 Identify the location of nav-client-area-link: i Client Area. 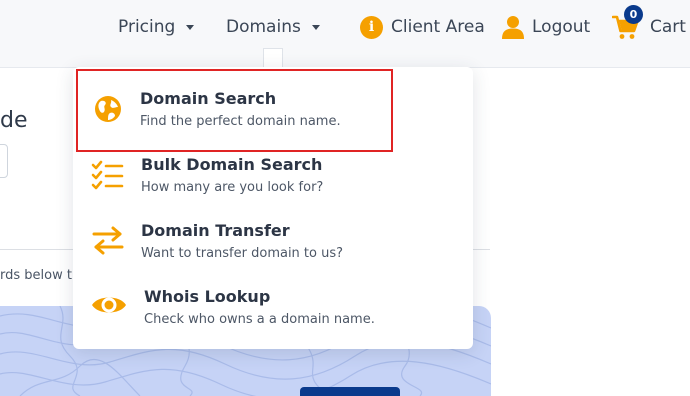
(422, 27).